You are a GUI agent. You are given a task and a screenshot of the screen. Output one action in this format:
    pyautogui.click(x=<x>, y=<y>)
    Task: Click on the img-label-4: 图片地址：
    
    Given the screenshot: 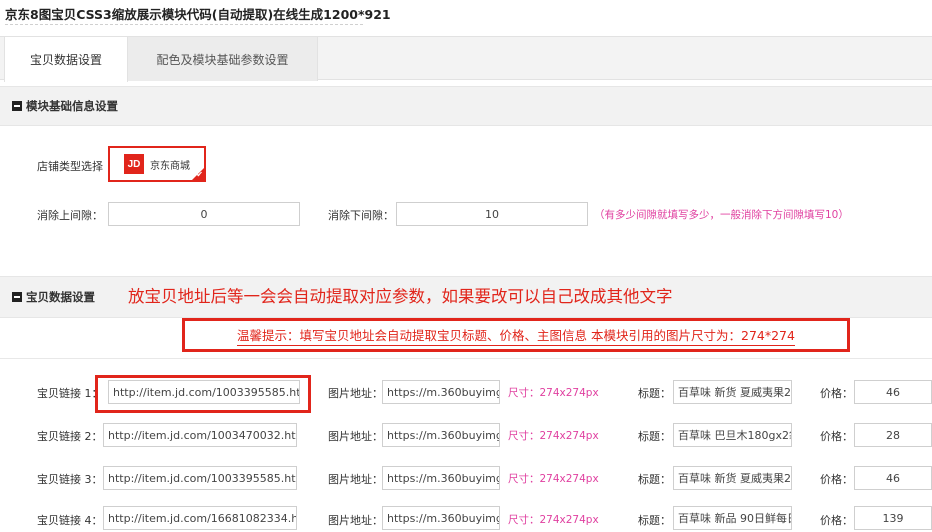 What is the action you would take?
    pyautogui.click(x=355, y=520)
    